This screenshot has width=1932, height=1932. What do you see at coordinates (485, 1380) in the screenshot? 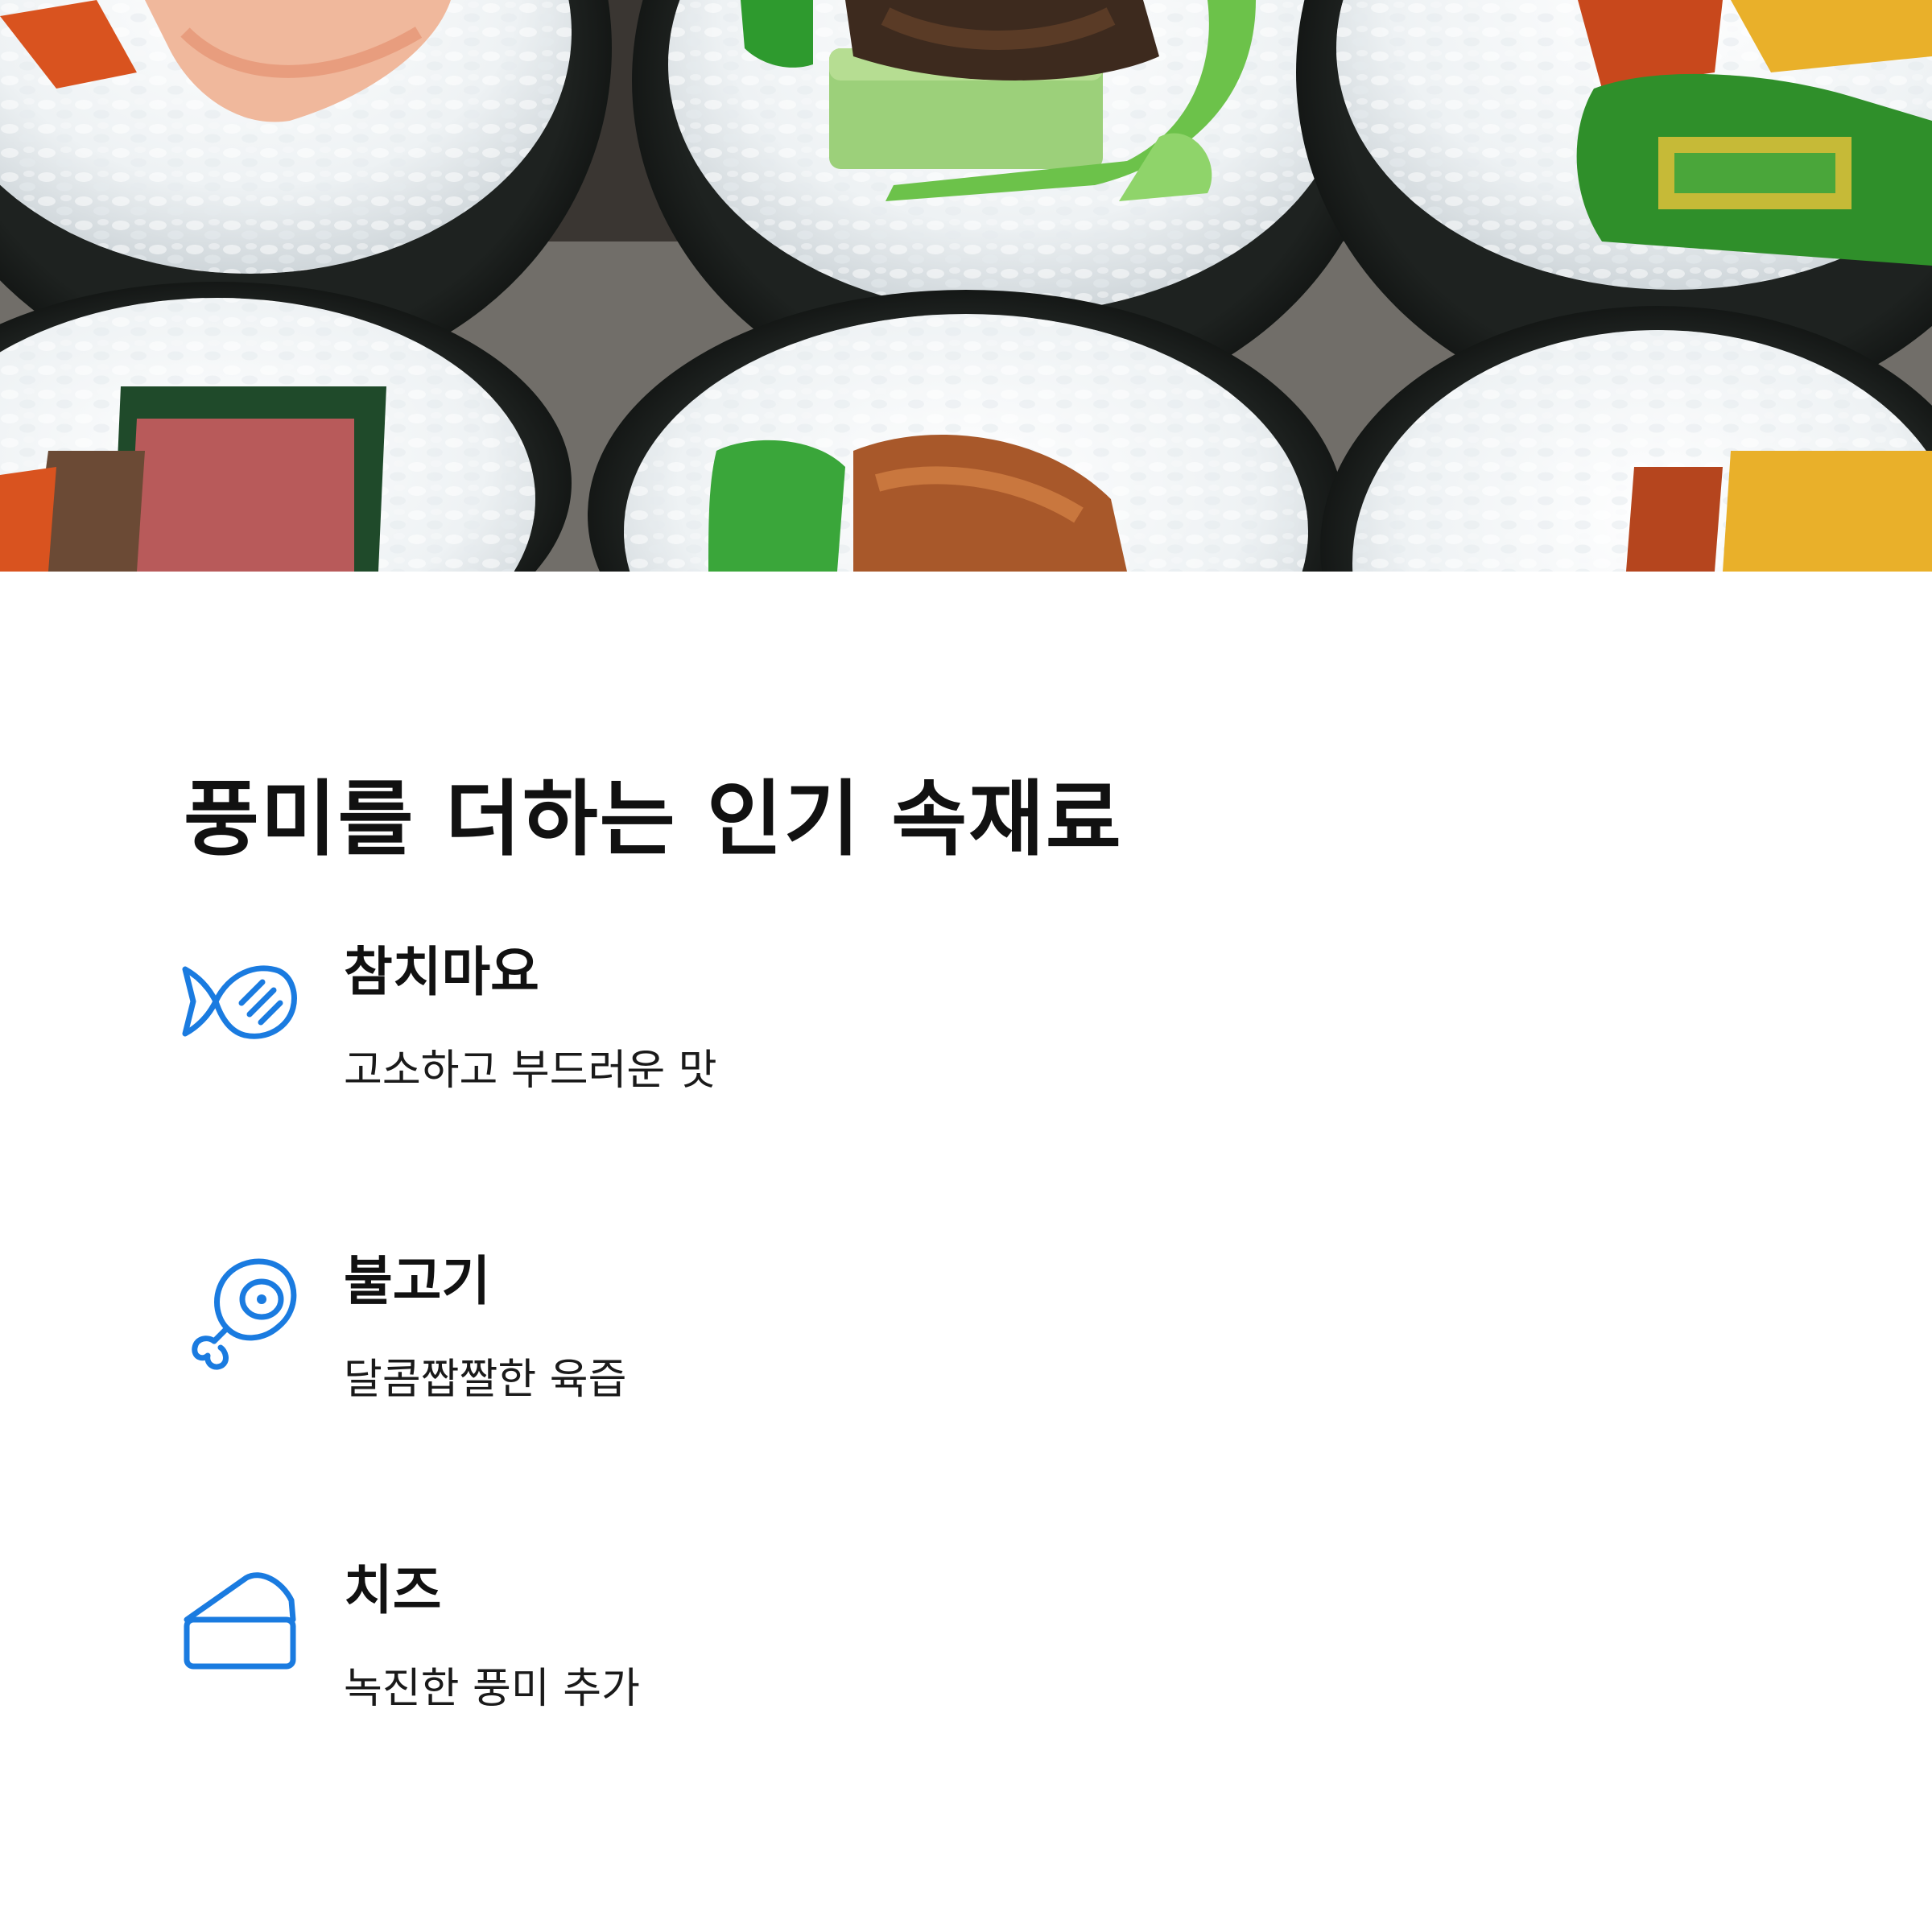
I see `item-description: 달콤짭짤한 육즙` at bounding box center [485, 1380].